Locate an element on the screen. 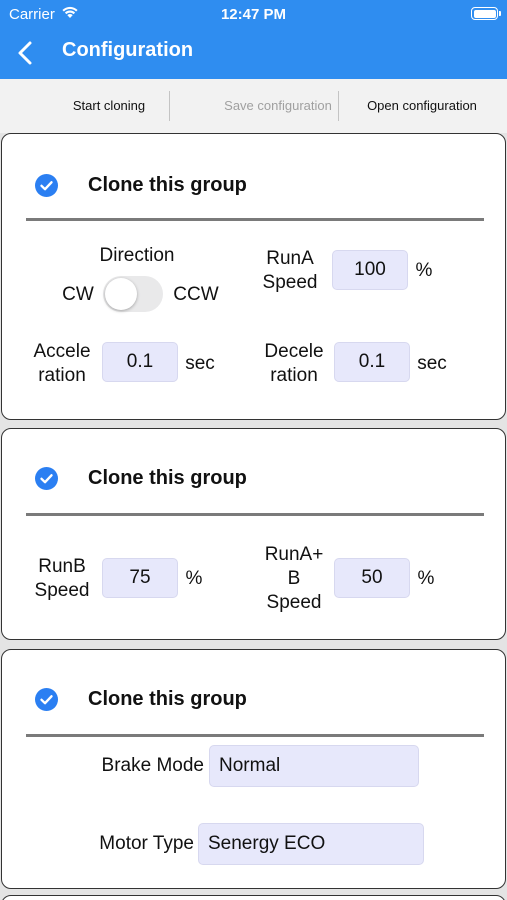 This screenshot has height=900, width=507. runa-speed-label-line1: RunA is located at coordinates (290, 258).